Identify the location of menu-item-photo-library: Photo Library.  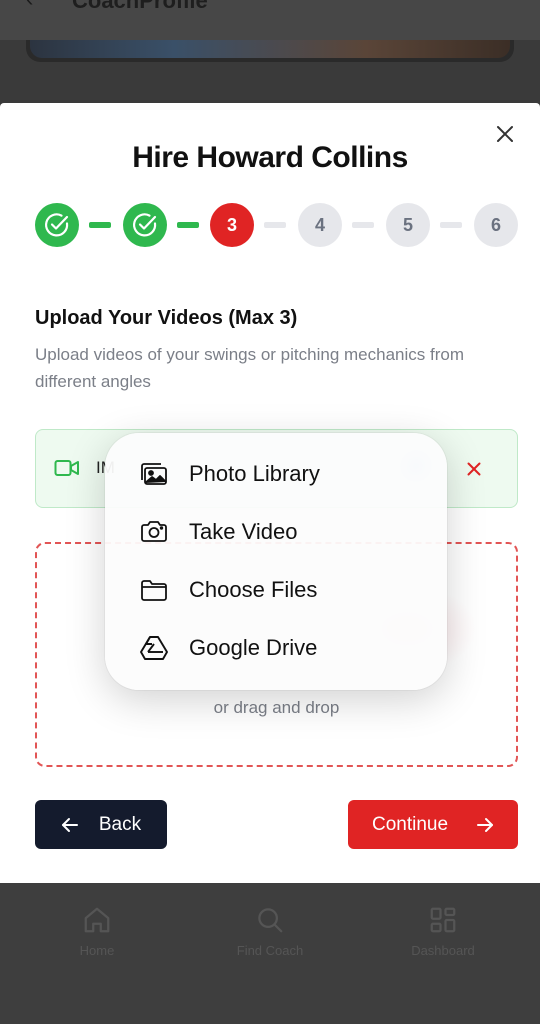
(229, 474).